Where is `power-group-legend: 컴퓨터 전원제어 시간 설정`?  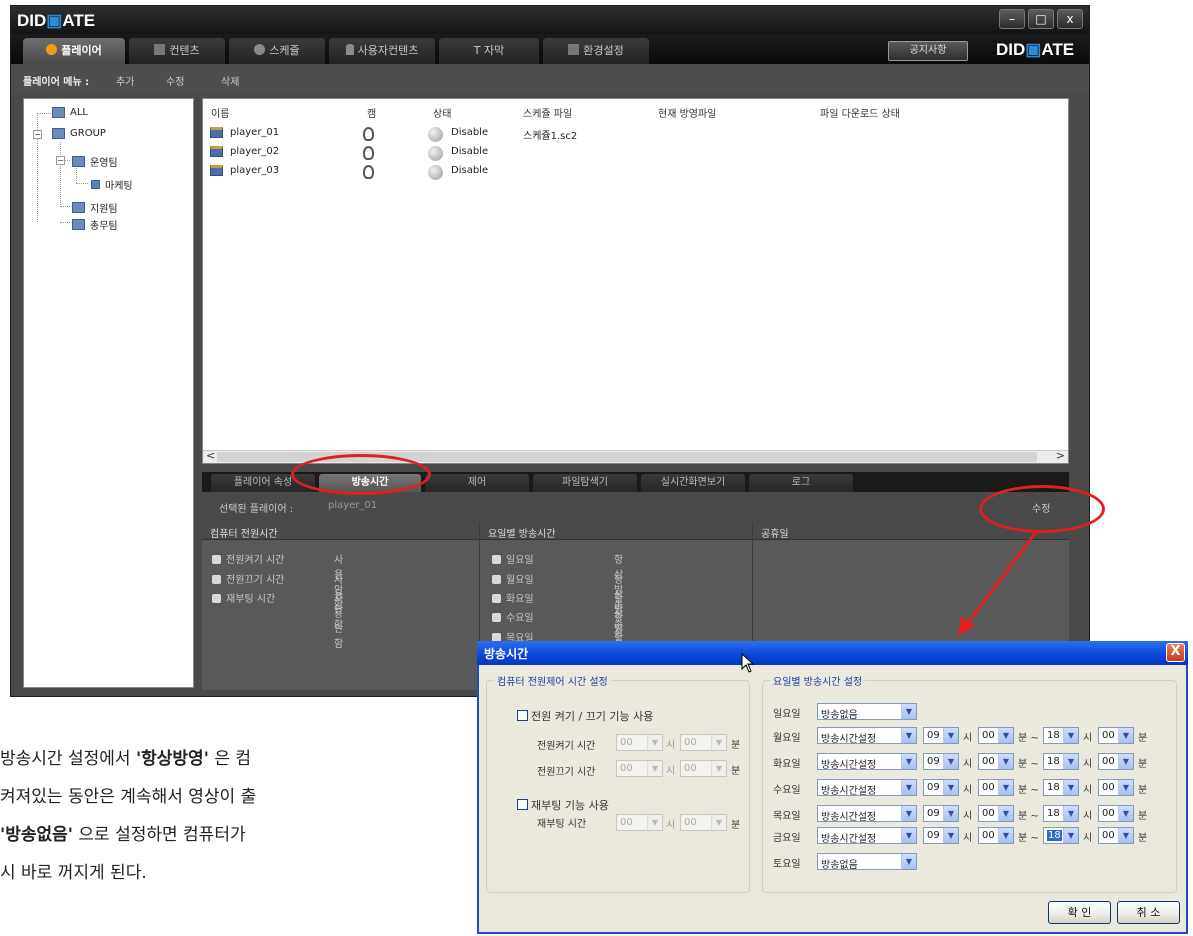 power-group-legend: 컴퓨터 전원제어 시간 설정 is located at coordinates (552, 680).